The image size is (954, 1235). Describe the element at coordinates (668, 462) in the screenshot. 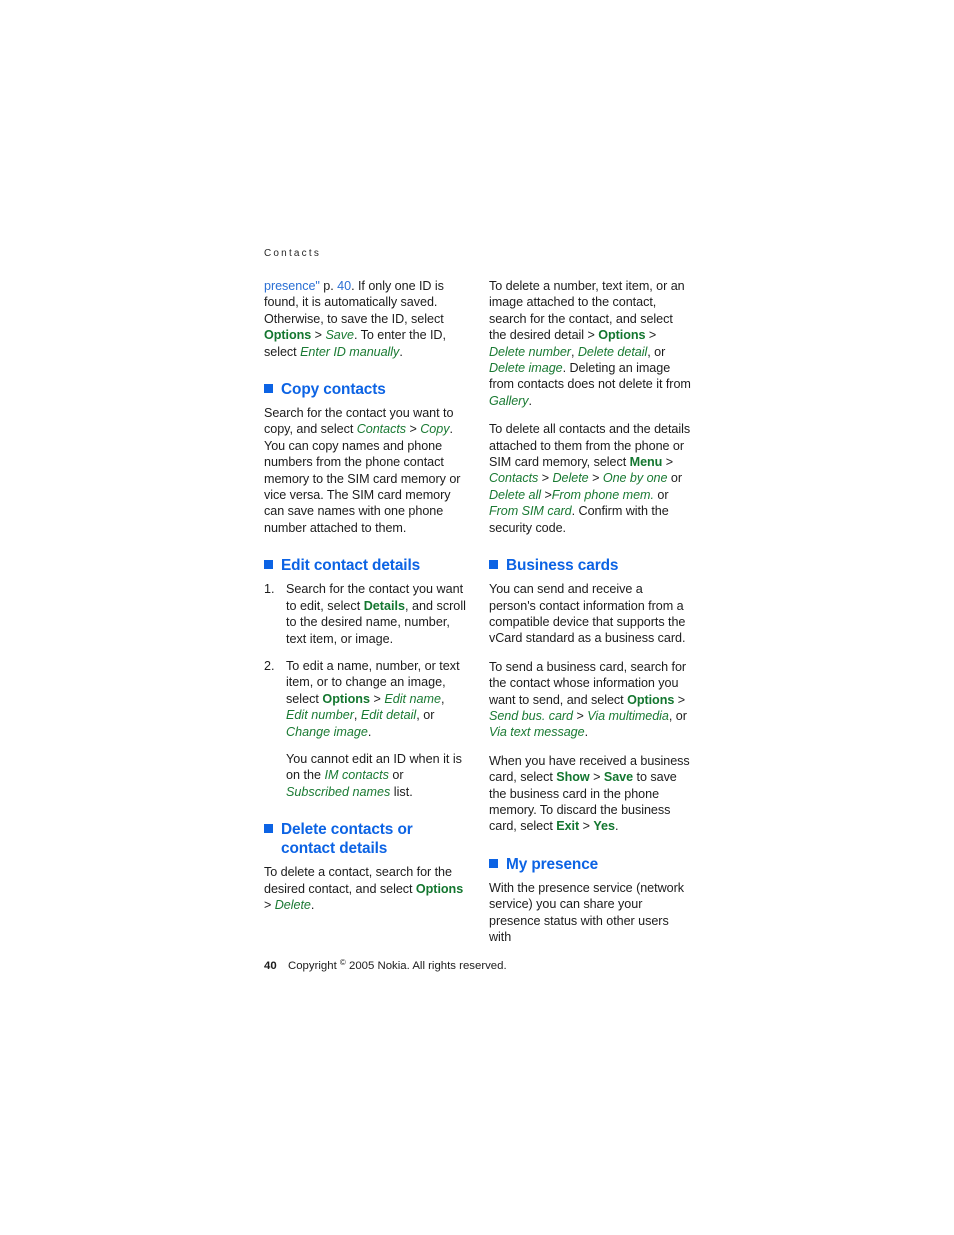

I see `sep-gt-6: >` at that location.